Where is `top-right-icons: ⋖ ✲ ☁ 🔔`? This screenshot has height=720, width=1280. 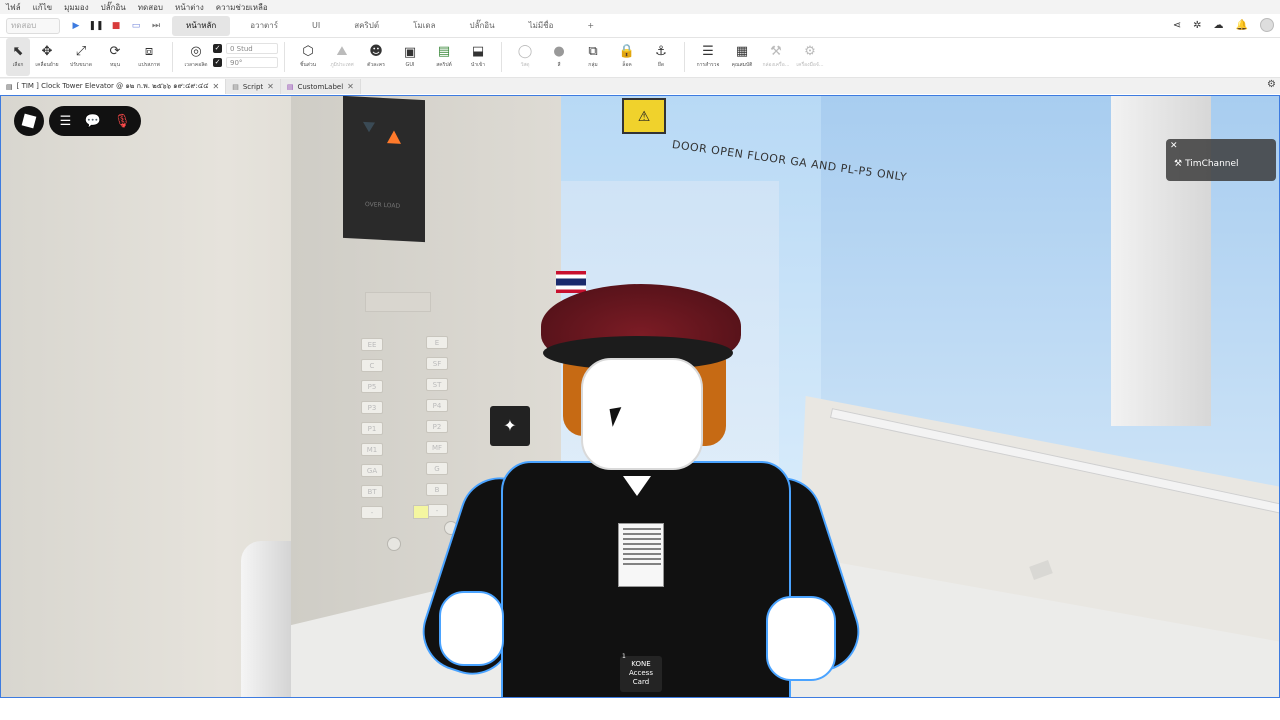 top-right-icons: ⋖ ✲ ☁ 🔔 is located at coordinates (1223, 25).